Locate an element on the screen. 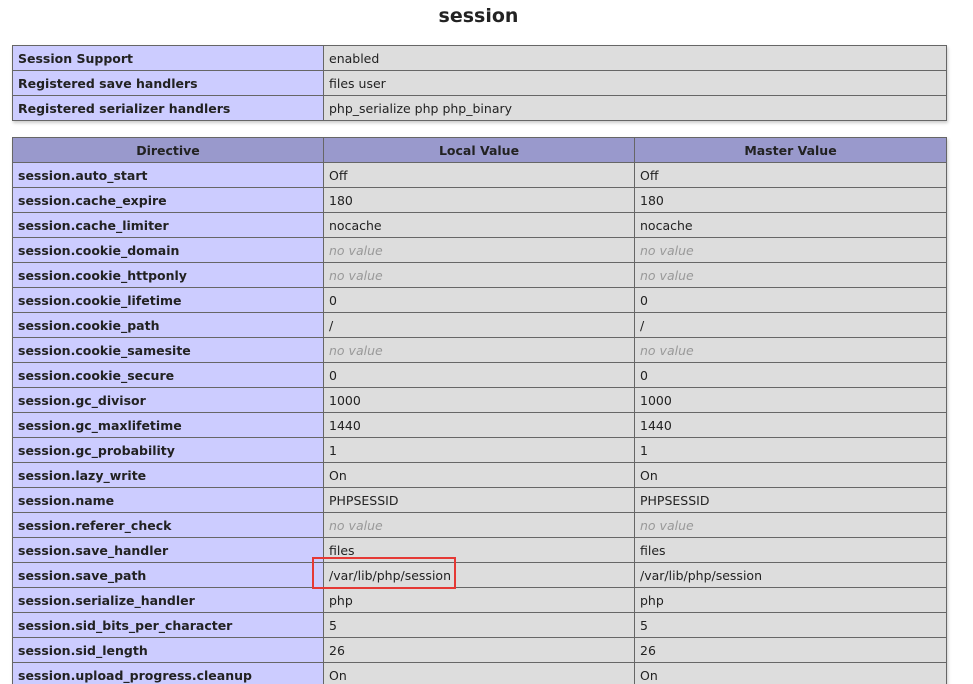  table-row: session.save_handler files files is located at coordinates (479, 550).